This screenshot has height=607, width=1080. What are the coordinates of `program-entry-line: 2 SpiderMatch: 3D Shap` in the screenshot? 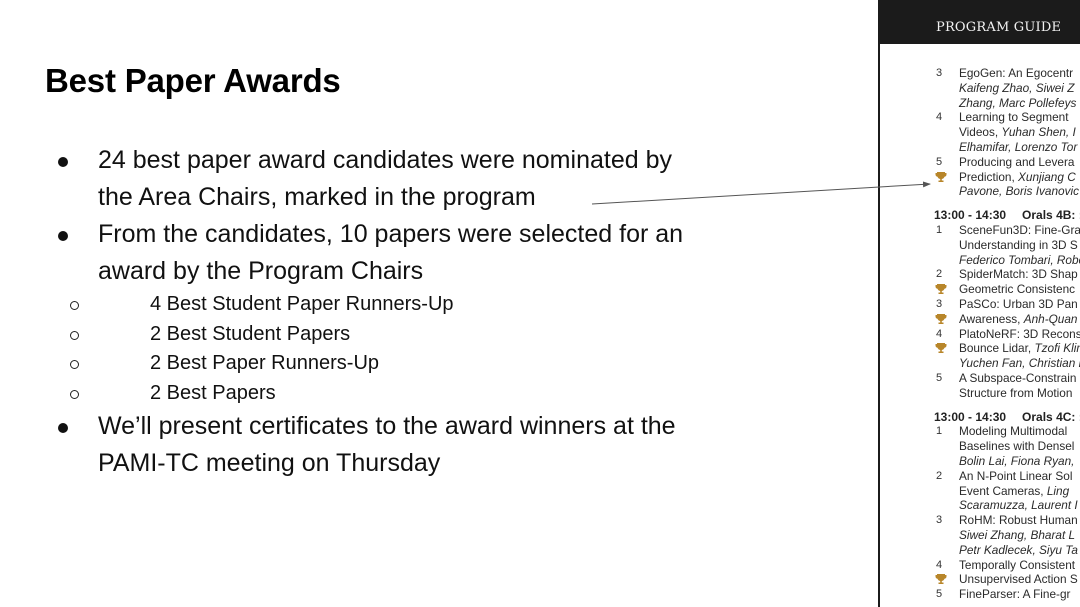 It's located at (980, 274).